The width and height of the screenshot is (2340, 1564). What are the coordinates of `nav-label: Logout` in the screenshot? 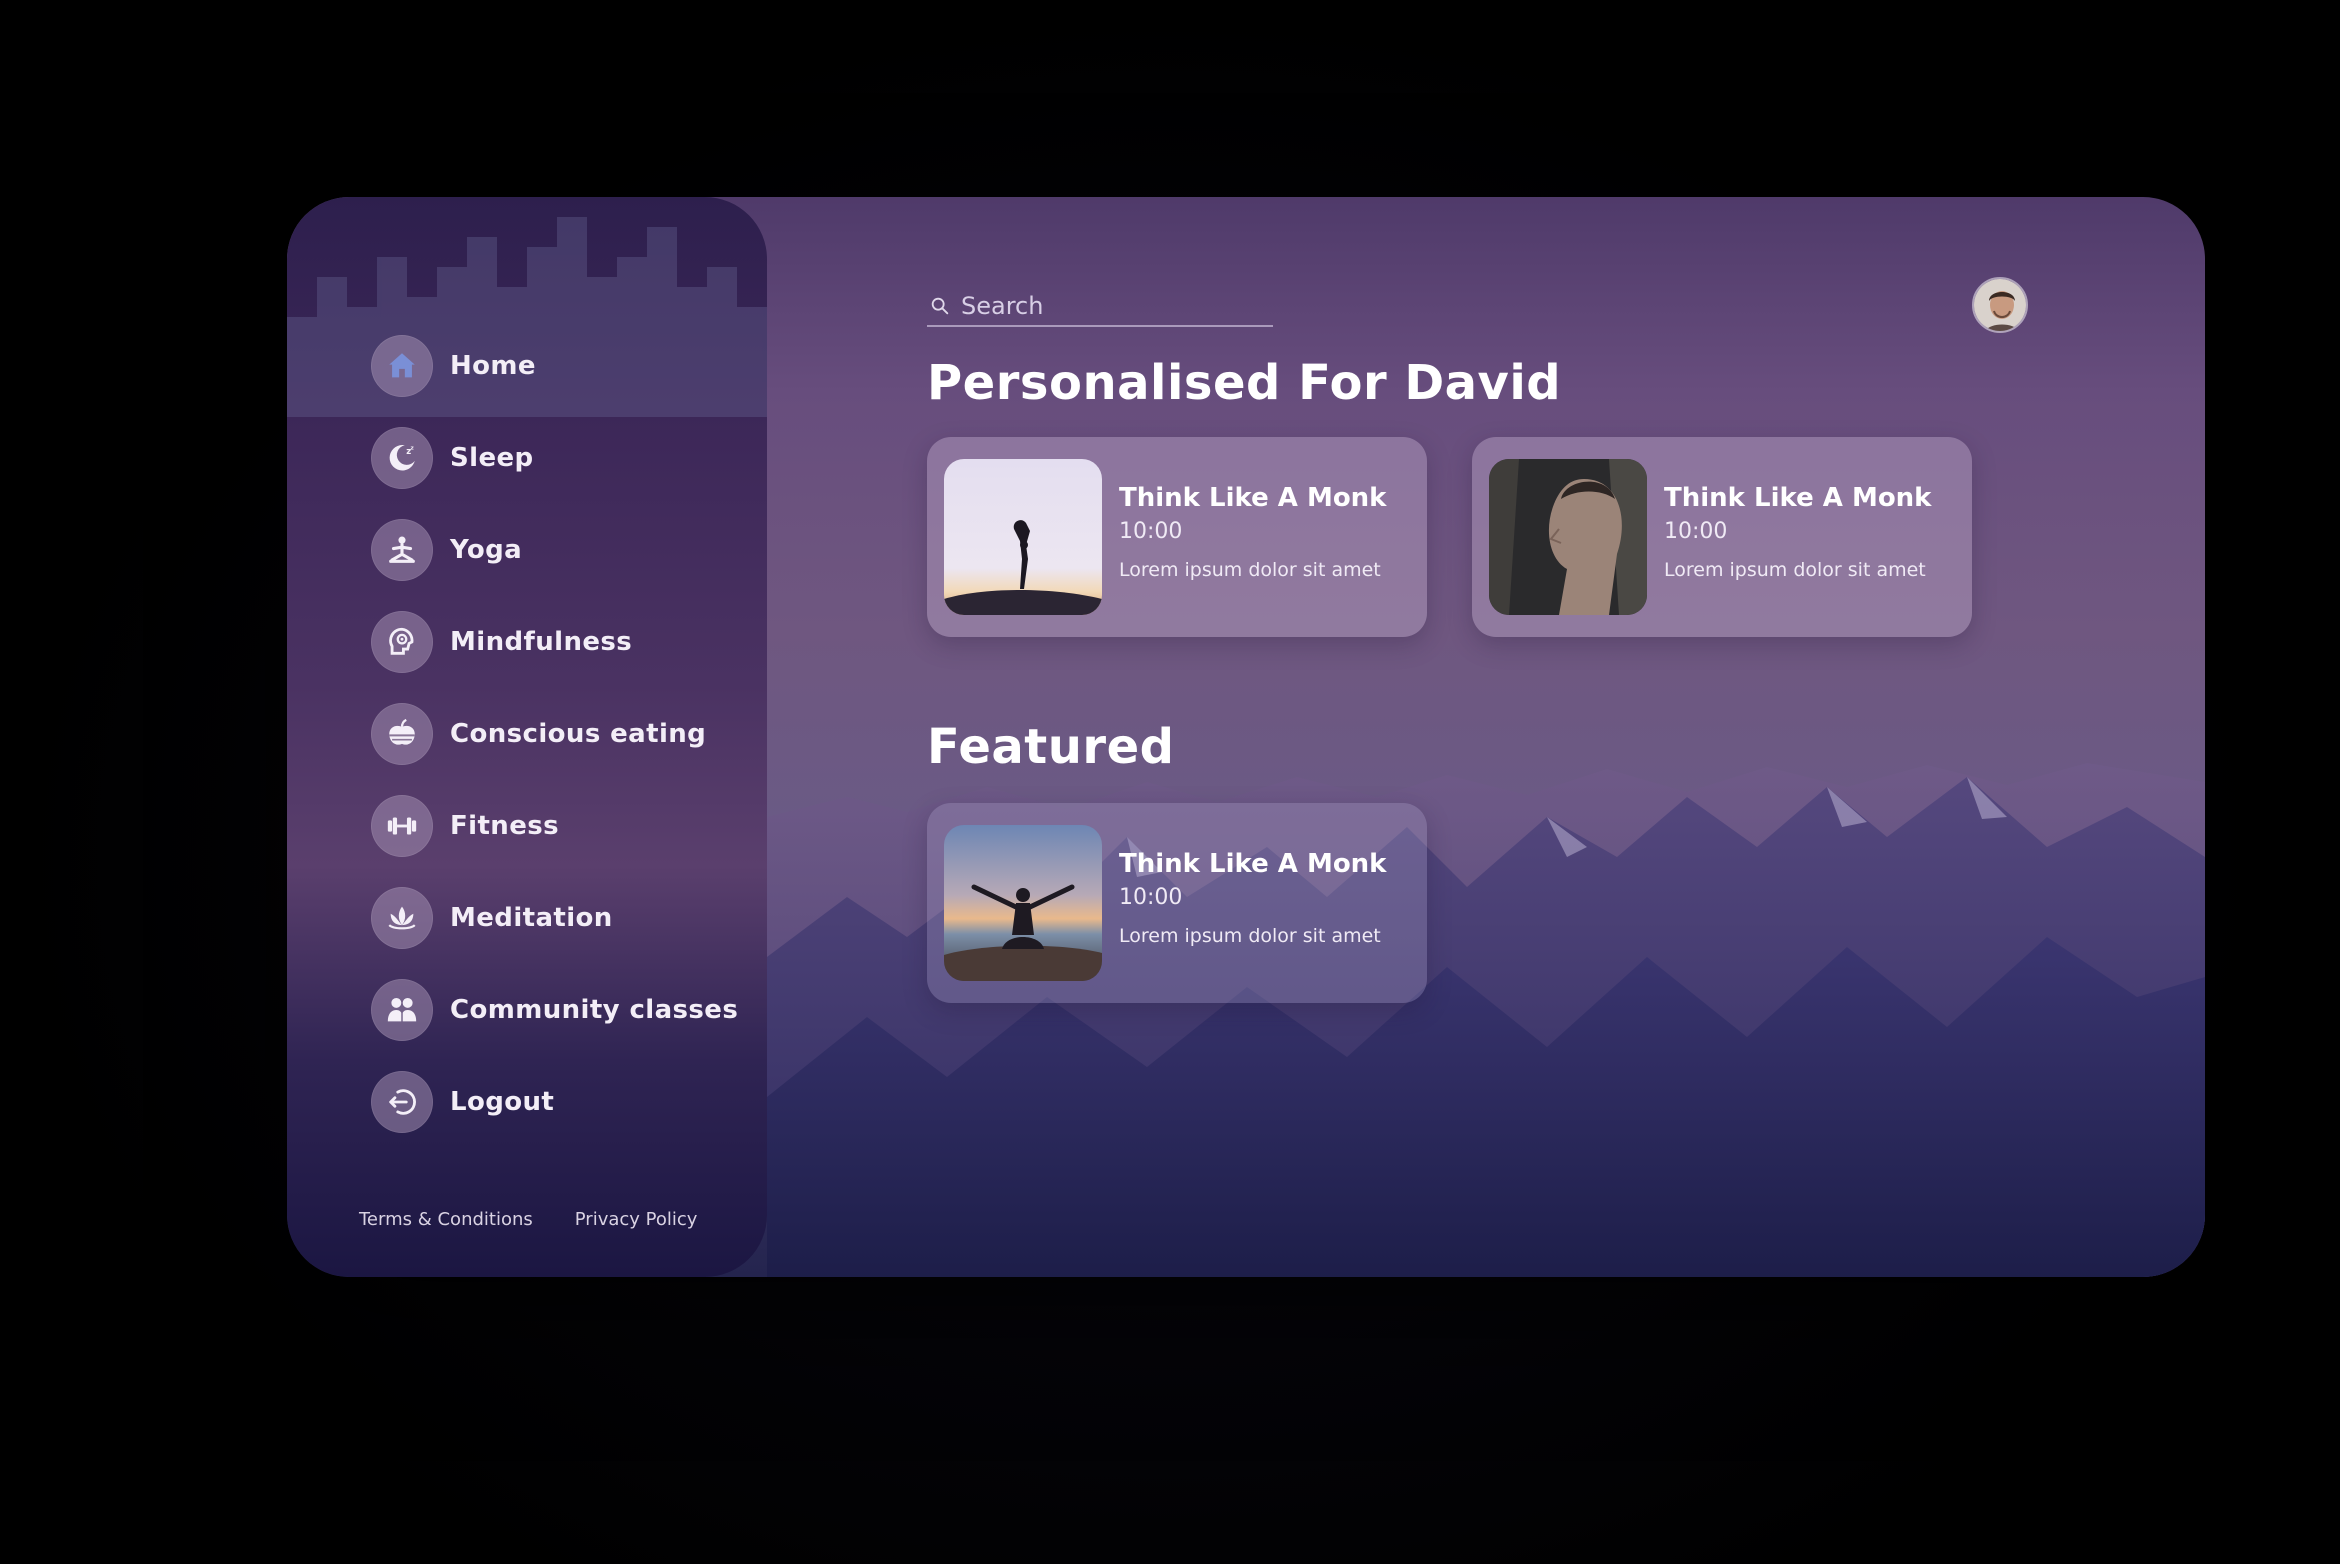 It's located at (502, 1102).